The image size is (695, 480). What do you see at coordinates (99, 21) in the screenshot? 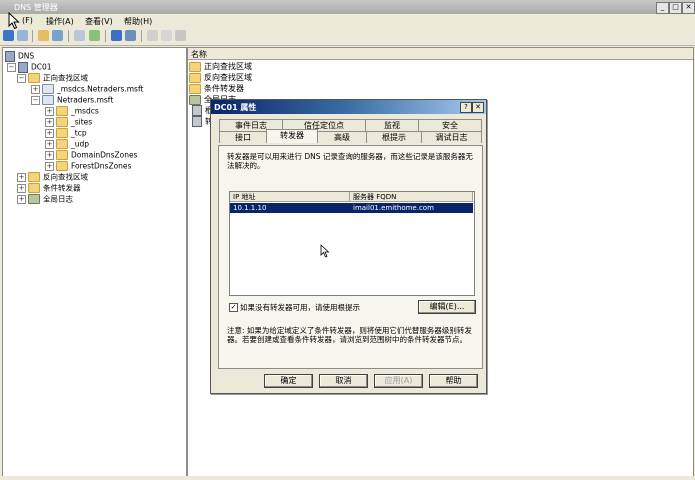
I see `menu-view: 查看(V)` at bounding box center [99, 21].